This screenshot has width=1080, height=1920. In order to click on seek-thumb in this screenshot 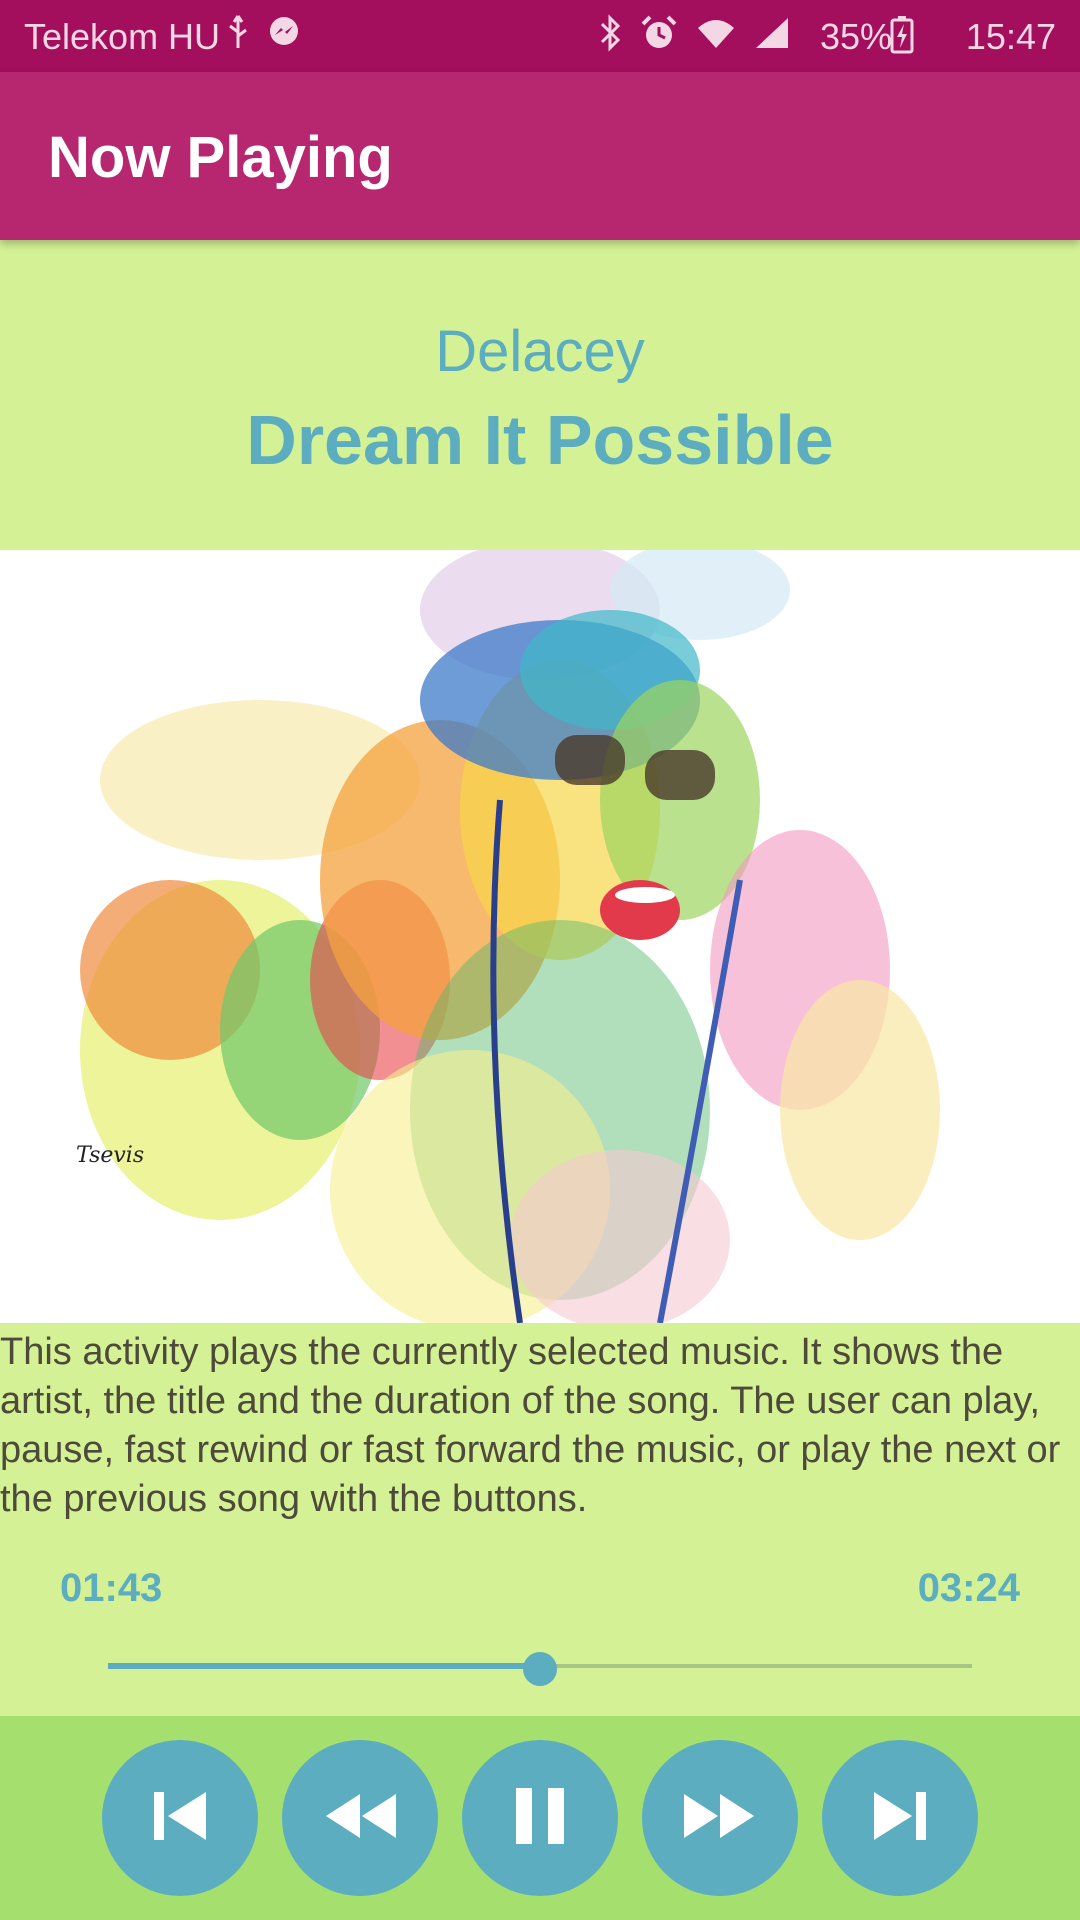, I will do `click(540, 1669)`.